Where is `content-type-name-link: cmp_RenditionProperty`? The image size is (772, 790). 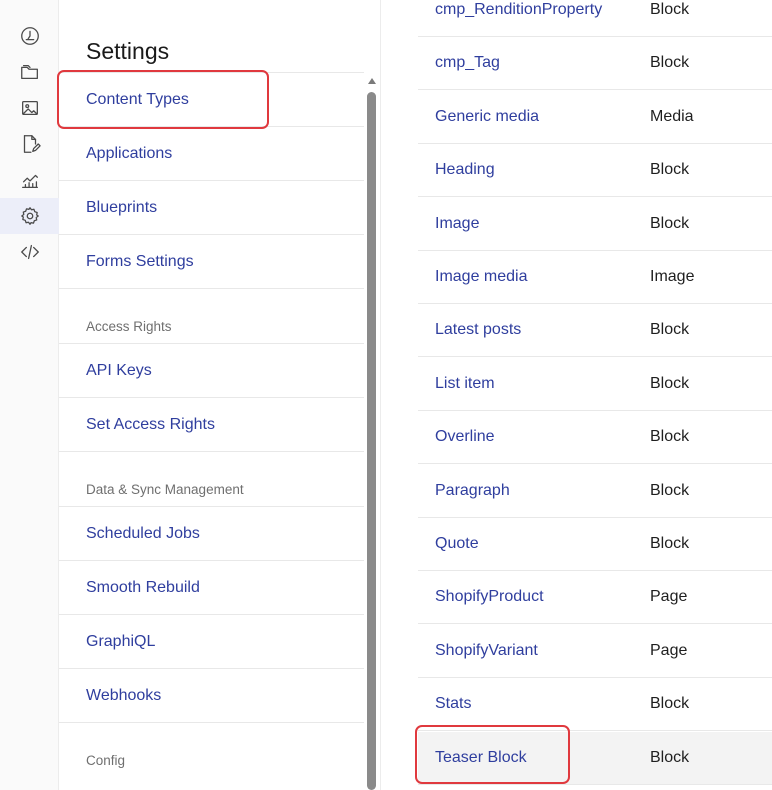
content-type-name-link: cmp_RenditionProperty is located at coordinates (518, 10).